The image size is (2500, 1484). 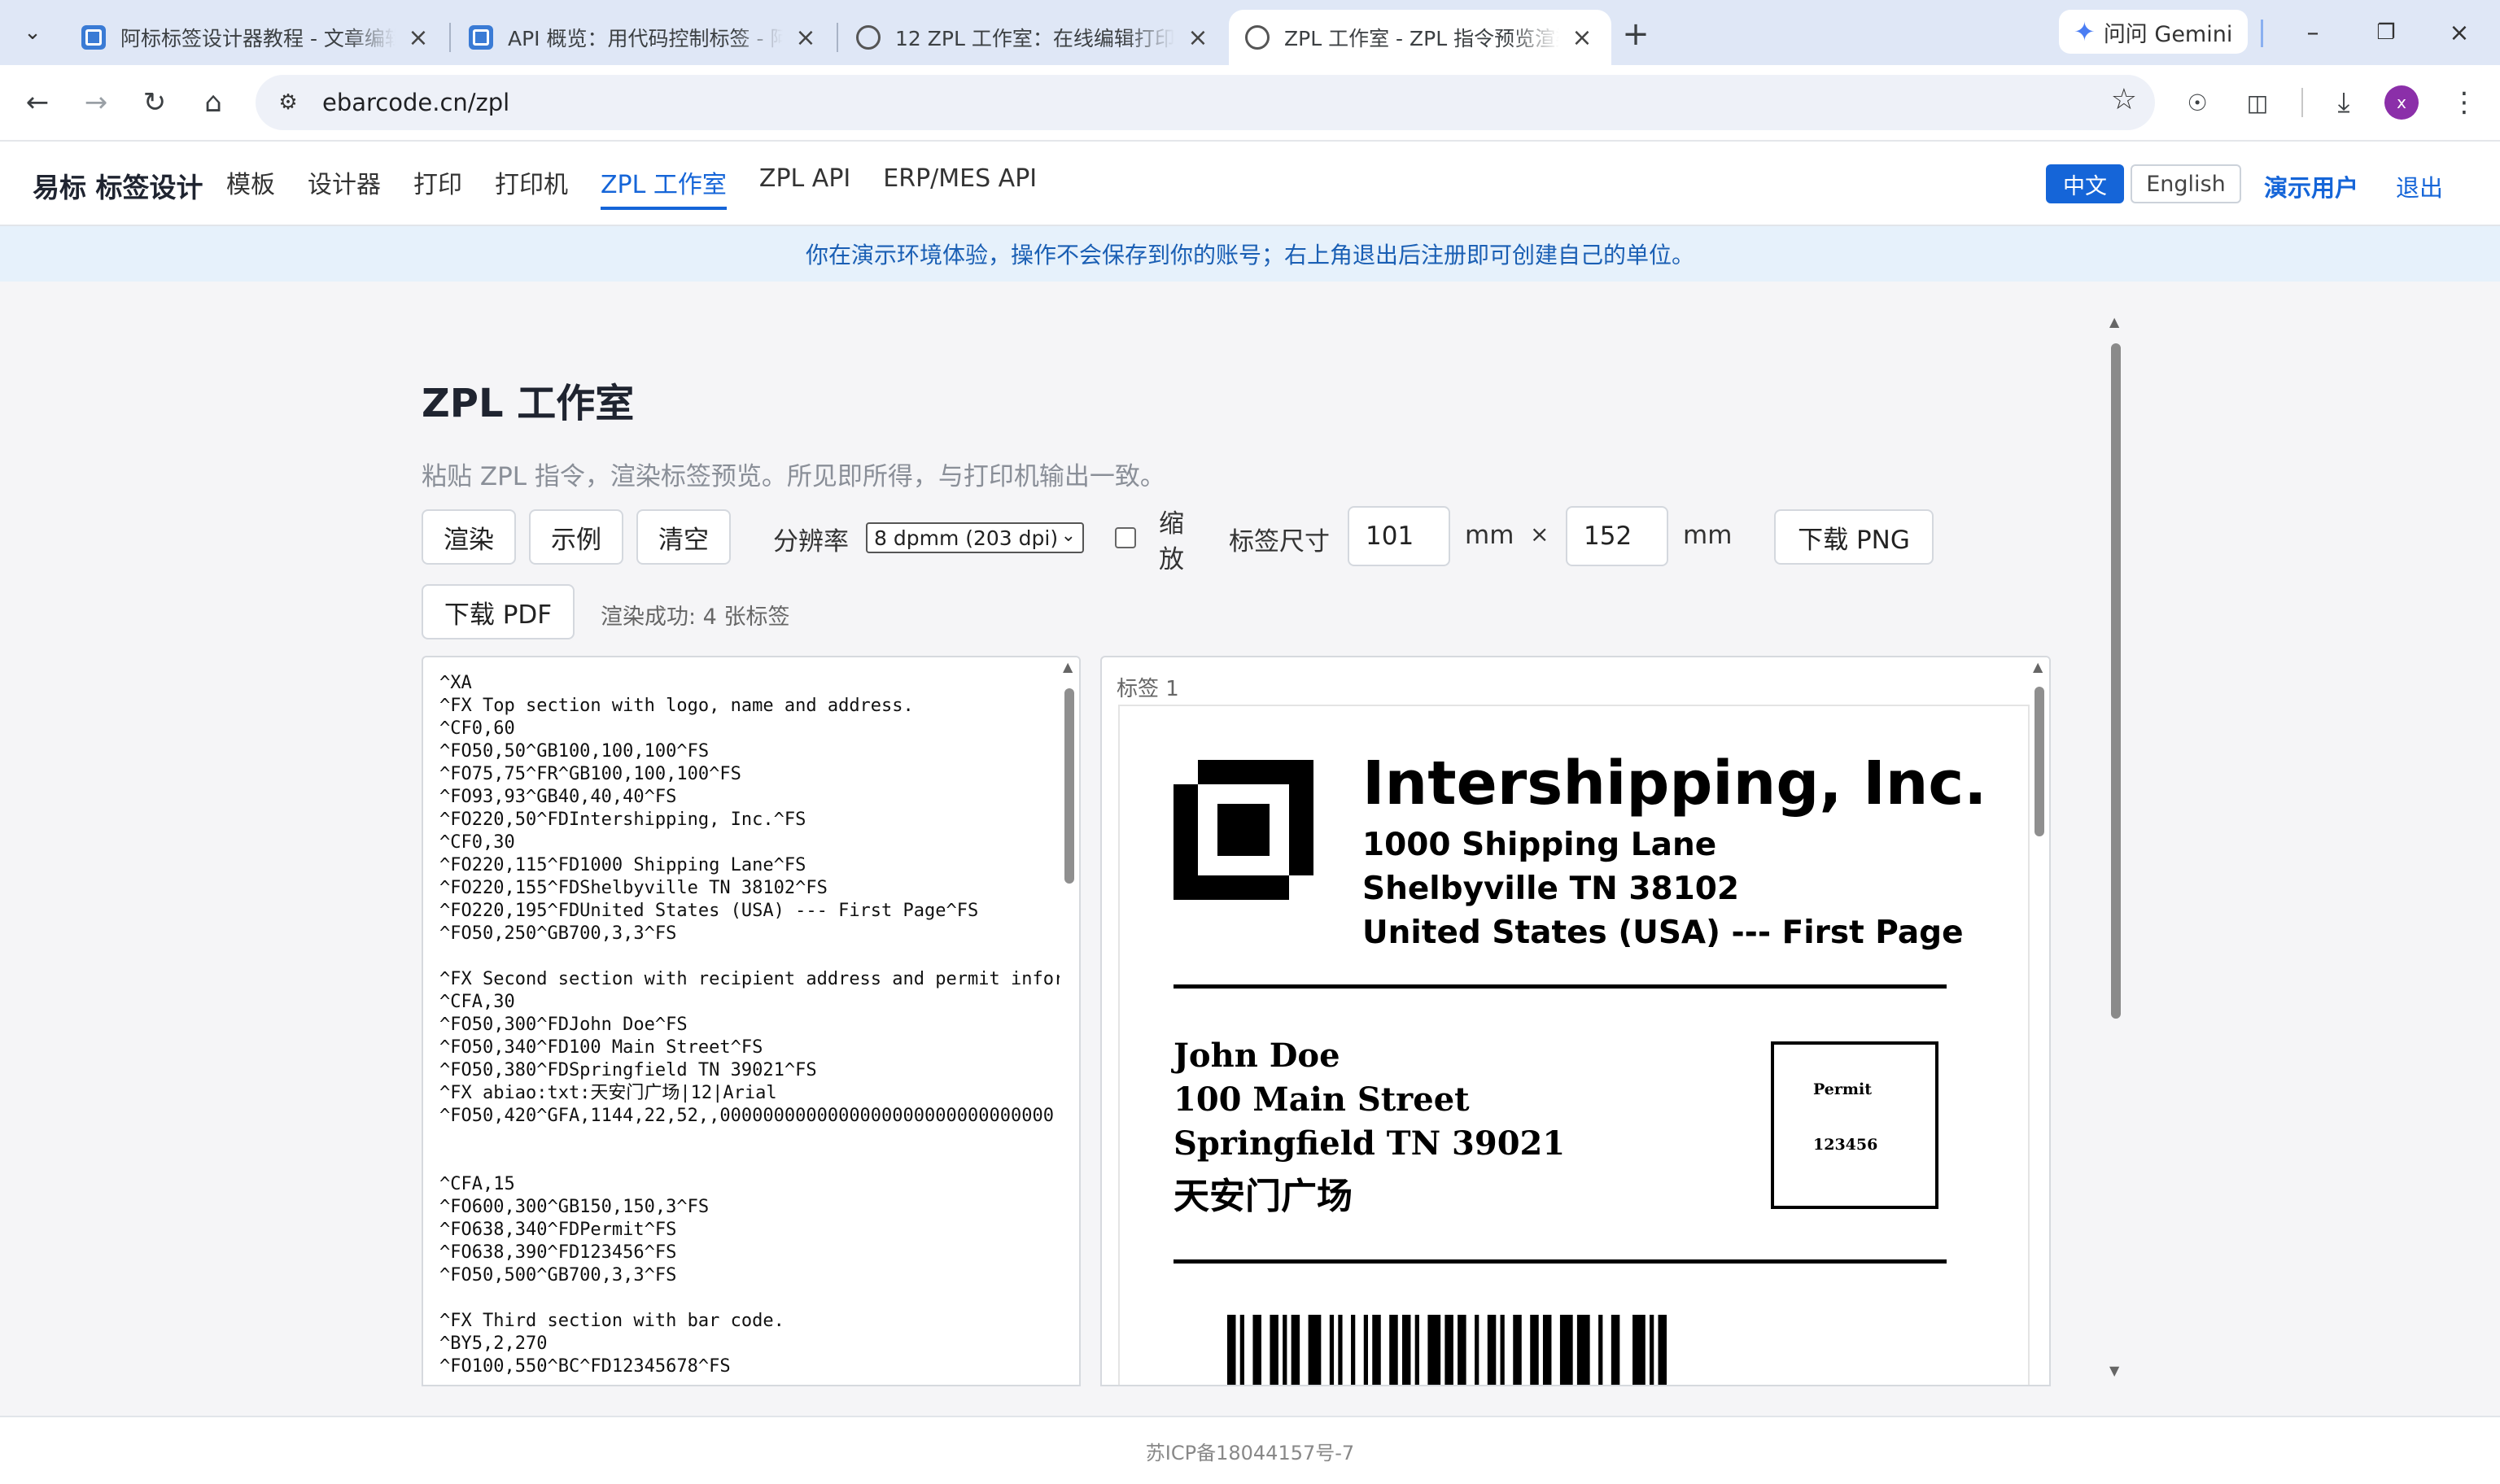 What do you see at coordinates (2085, 32) in the screenshot?
I see `gemini-sparkle-icon: ✦` at bounding box center [2085, 32].